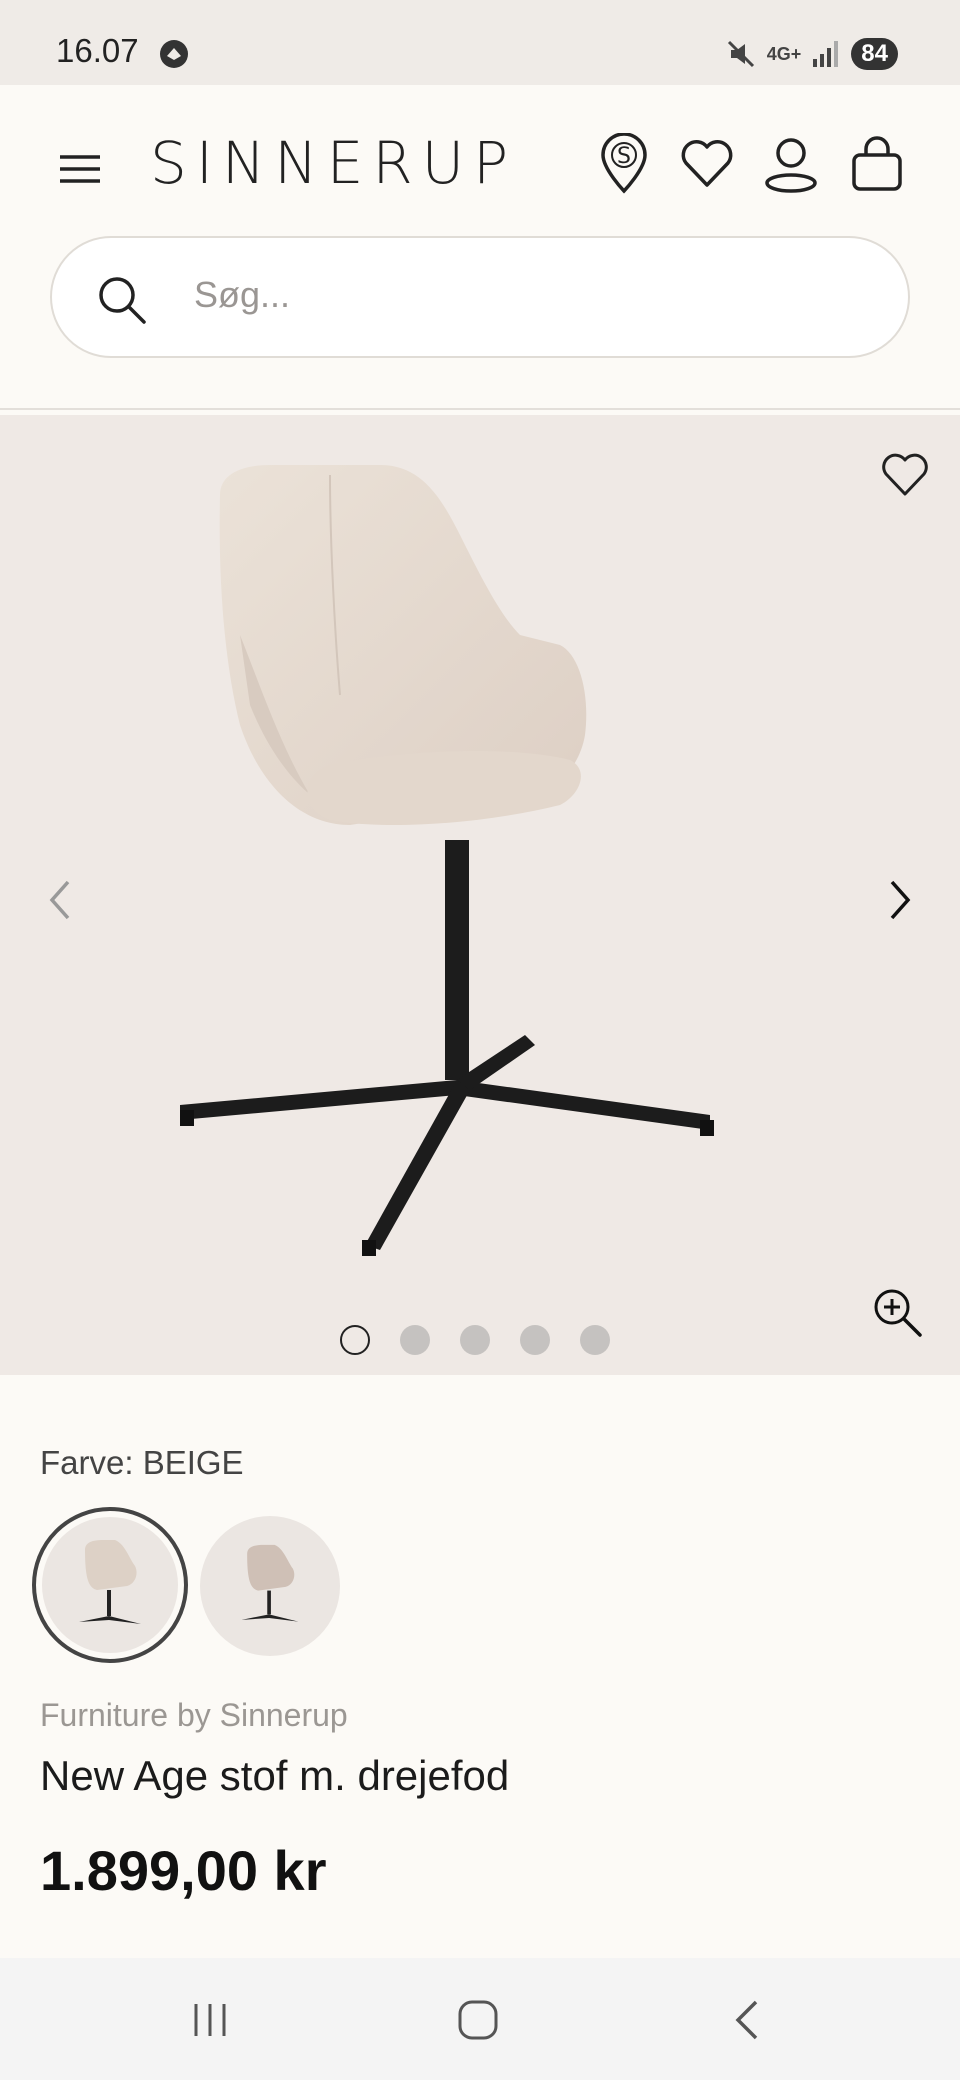 The width and height of the screenshot is (960, 2080). What do you see at coordinates (826, 54) in the screenshot?
I see `signal-icon` at bounding box center [826, 54].